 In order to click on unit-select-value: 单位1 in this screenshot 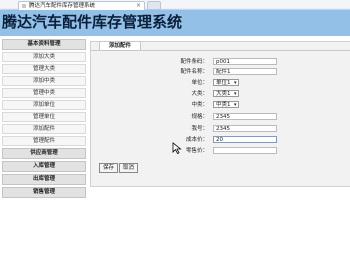, I will do `click(223, 83)`.